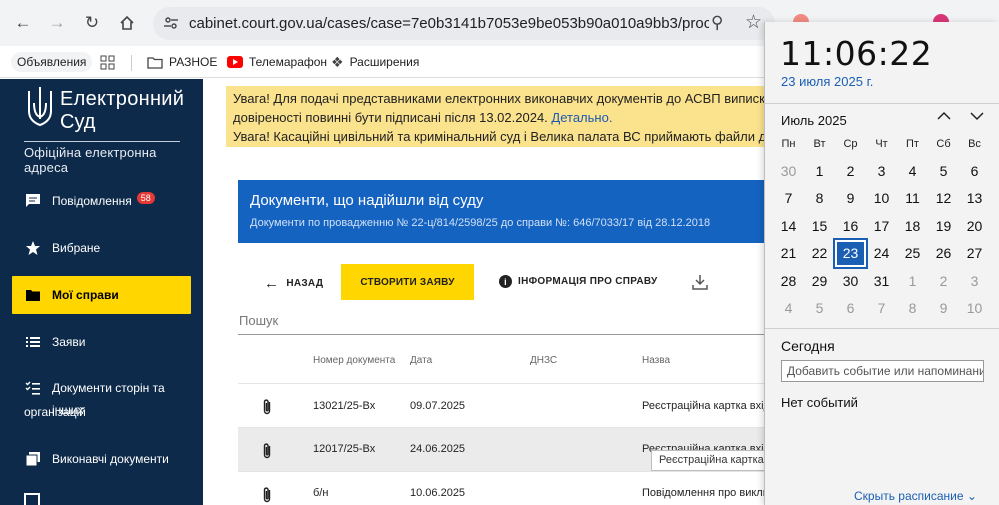 The height and width of the screenshot is (505, 999). Describe the element at coordinates (819, 253) in the screenshot. I see `calendar-day: 22` at that location.